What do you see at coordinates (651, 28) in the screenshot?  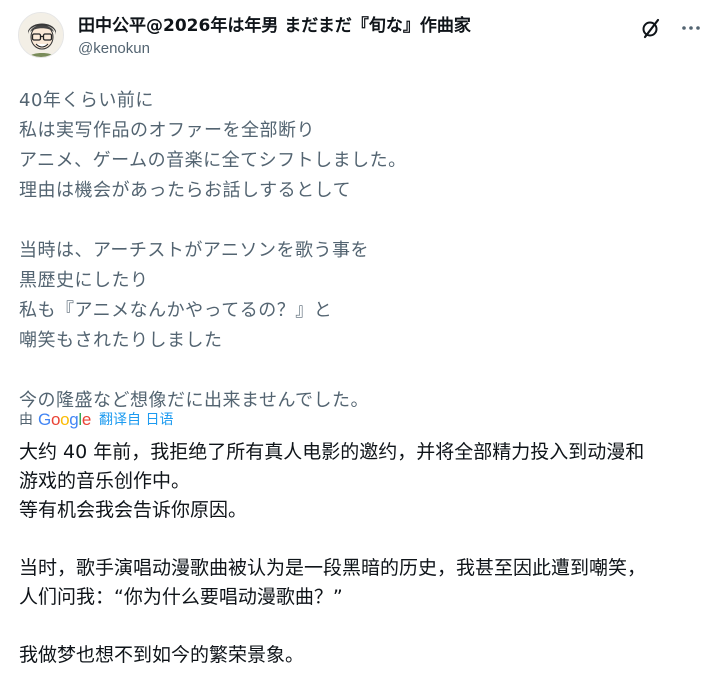 I see `grok-slash-icon` at bounding box center [651, 28].